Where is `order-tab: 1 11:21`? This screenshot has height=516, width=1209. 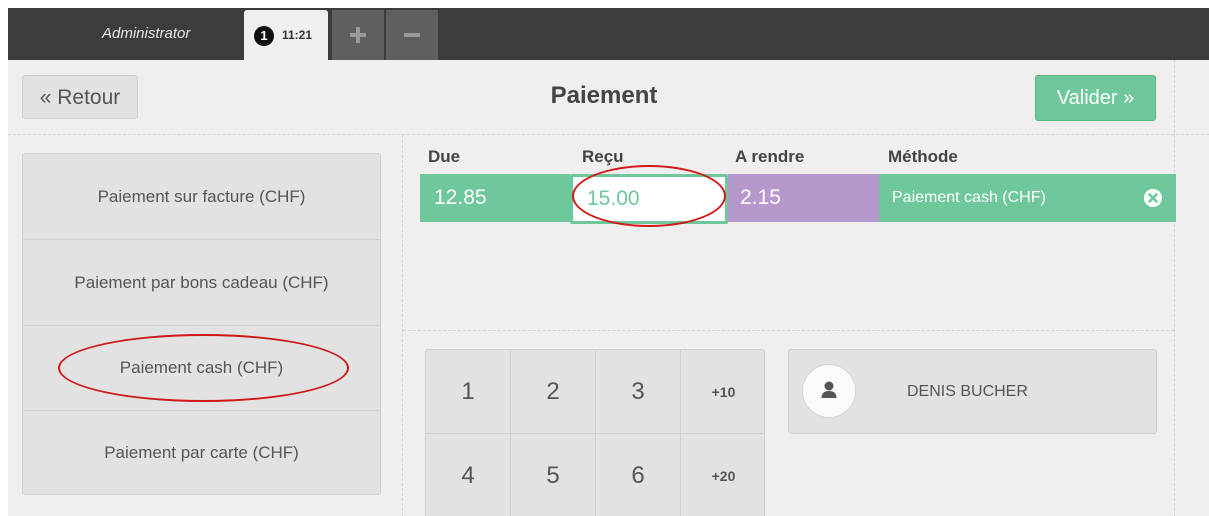
order-tab: 1 11:21 is located at coordinates (286, 35).